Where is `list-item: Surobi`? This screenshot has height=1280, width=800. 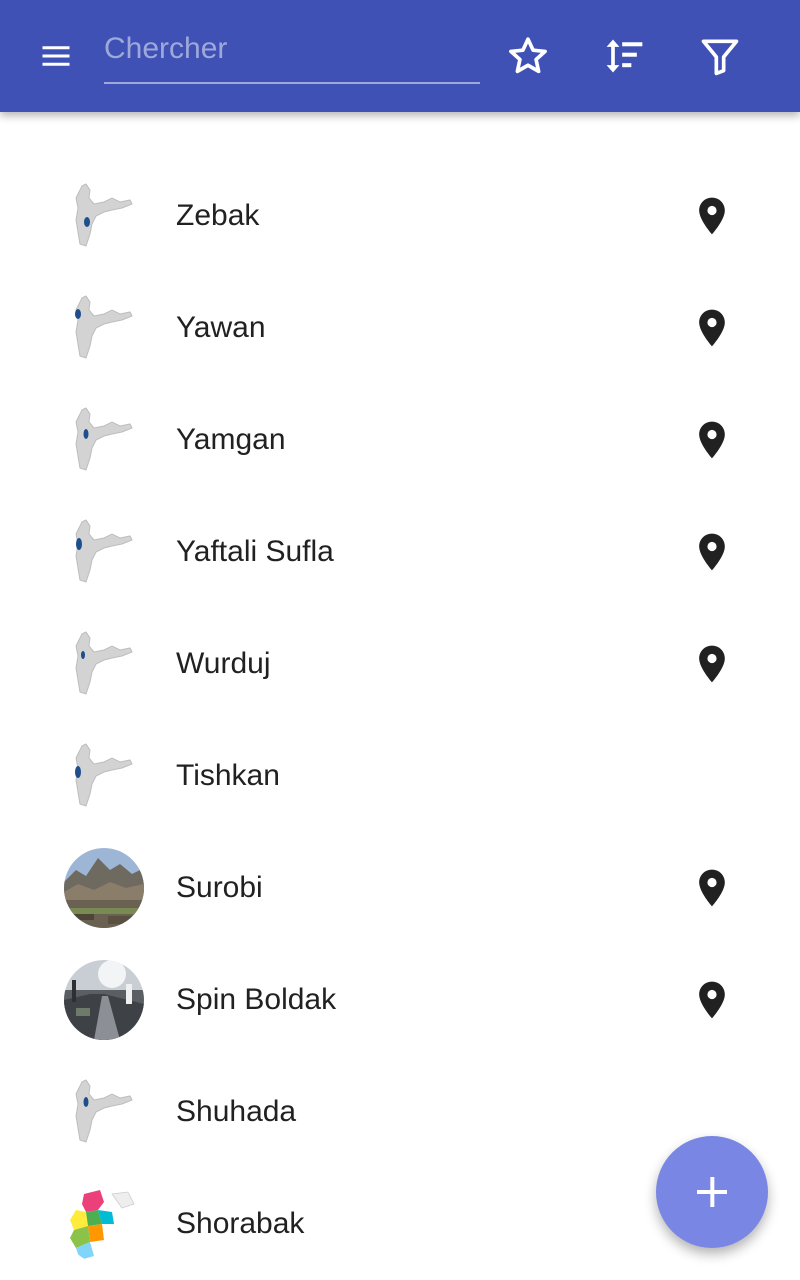
list-item: Surobi is located at coordinates (400, 888).